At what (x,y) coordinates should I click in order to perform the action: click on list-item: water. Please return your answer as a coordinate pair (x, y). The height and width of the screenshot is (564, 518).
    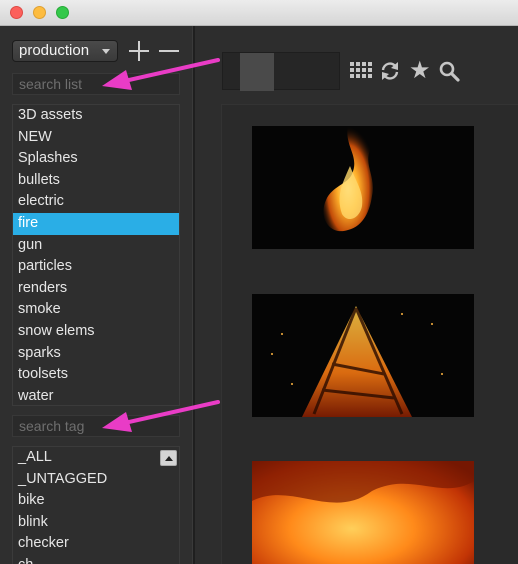
    Looking at the image, I should click on (96, 397).